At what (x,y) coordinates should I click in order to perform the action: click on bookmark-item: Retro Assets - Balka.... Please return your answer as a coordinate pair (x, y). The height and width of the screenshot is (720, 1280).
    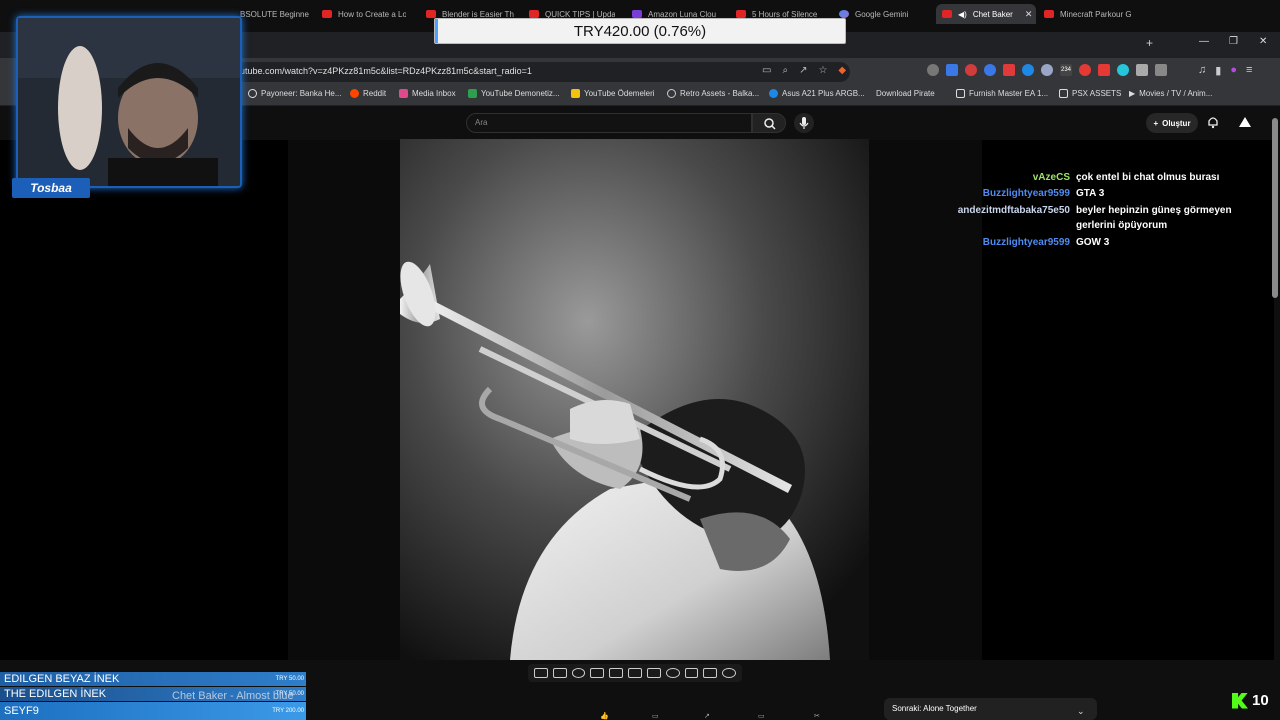
    Looking at the image, I should click on (713, 93).